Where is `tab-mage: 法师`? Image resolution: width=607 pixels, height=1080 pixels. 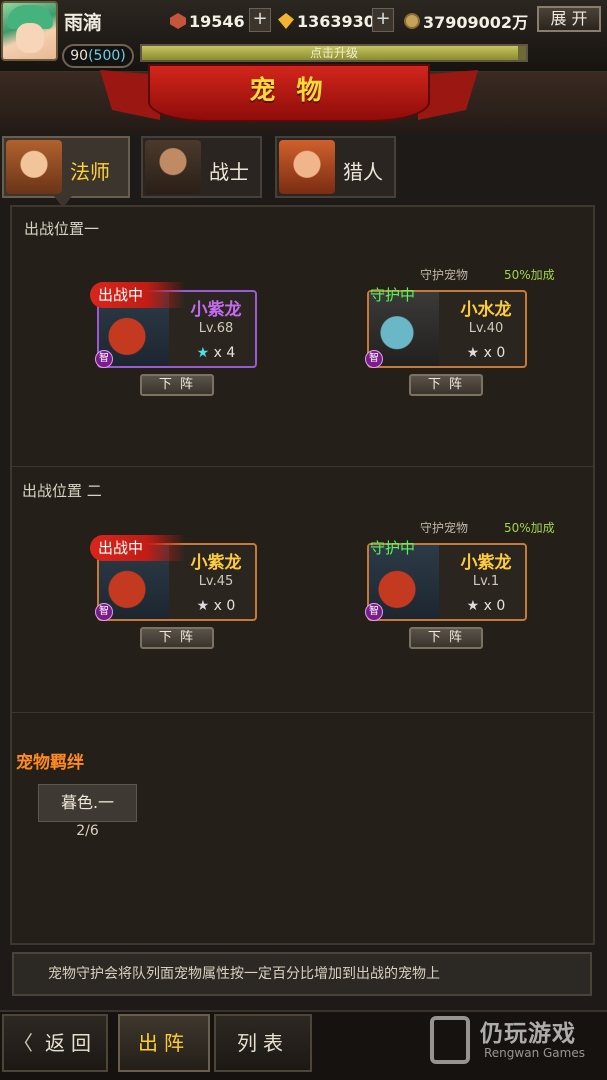
tab-mage: 法师 is located at coordinates (66, 167).